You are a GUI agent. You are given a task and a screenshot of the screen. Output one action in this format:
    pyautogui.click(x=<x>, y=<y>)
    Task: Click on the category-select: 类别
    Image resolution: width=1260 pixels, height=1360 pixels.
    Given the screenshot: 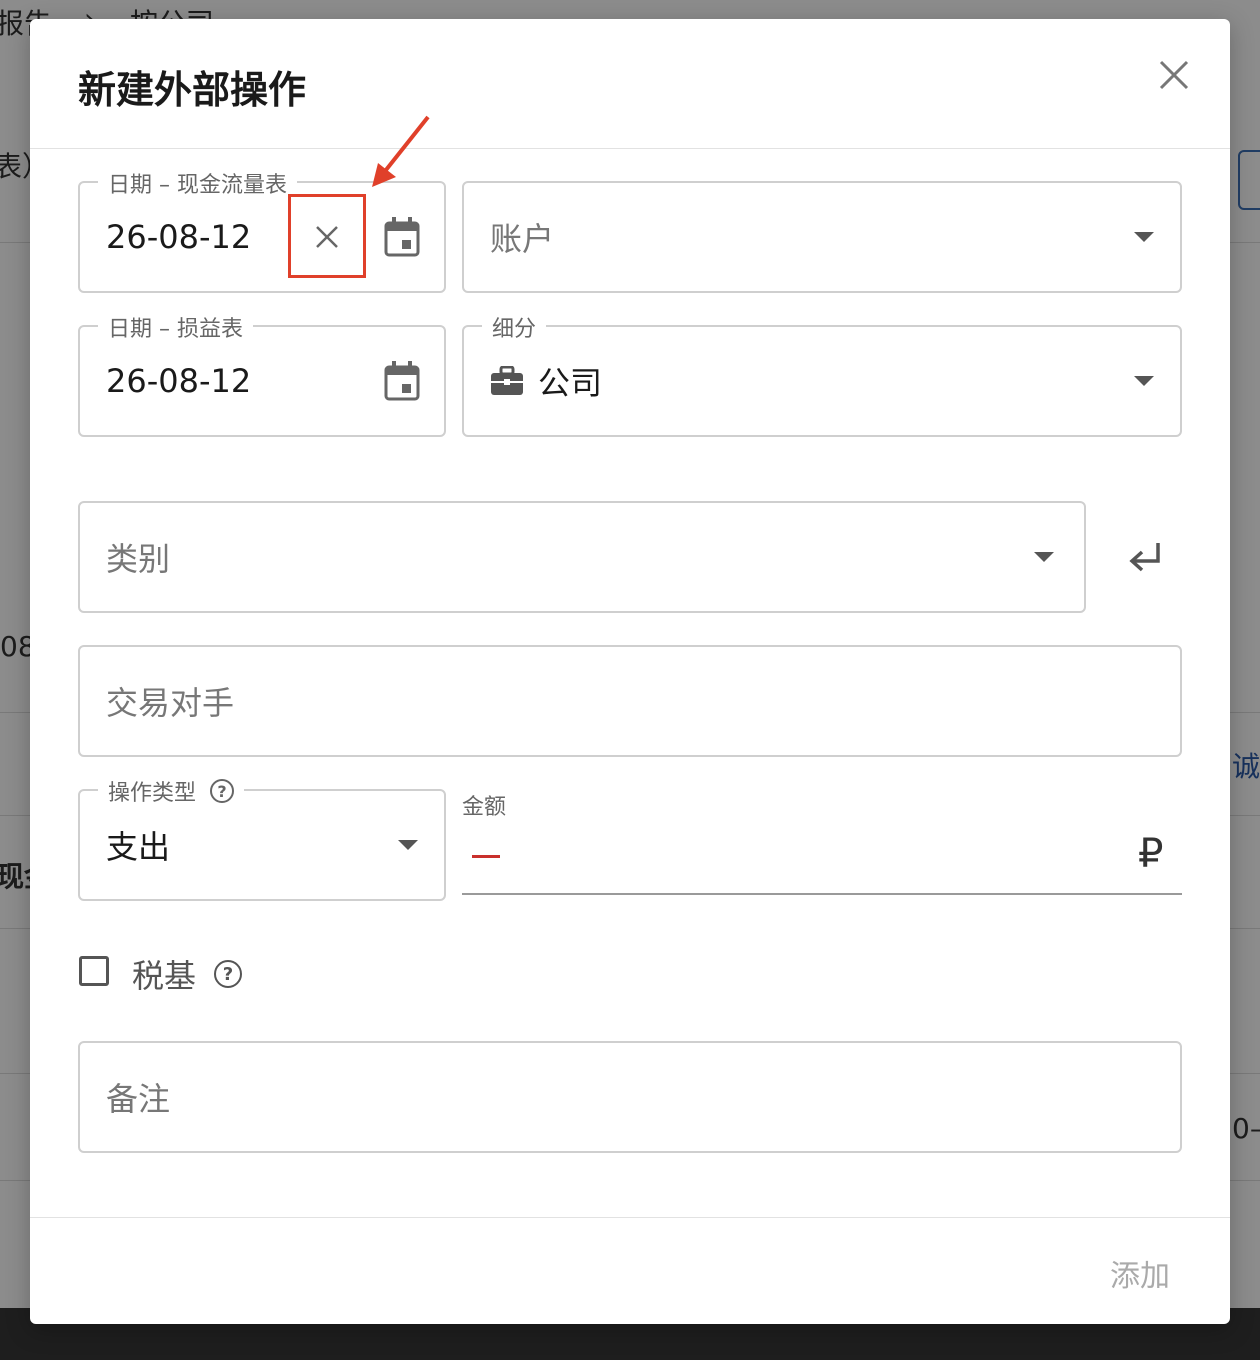 What is the action you would take?
    pyautogui.click(x=582, y=557)
    